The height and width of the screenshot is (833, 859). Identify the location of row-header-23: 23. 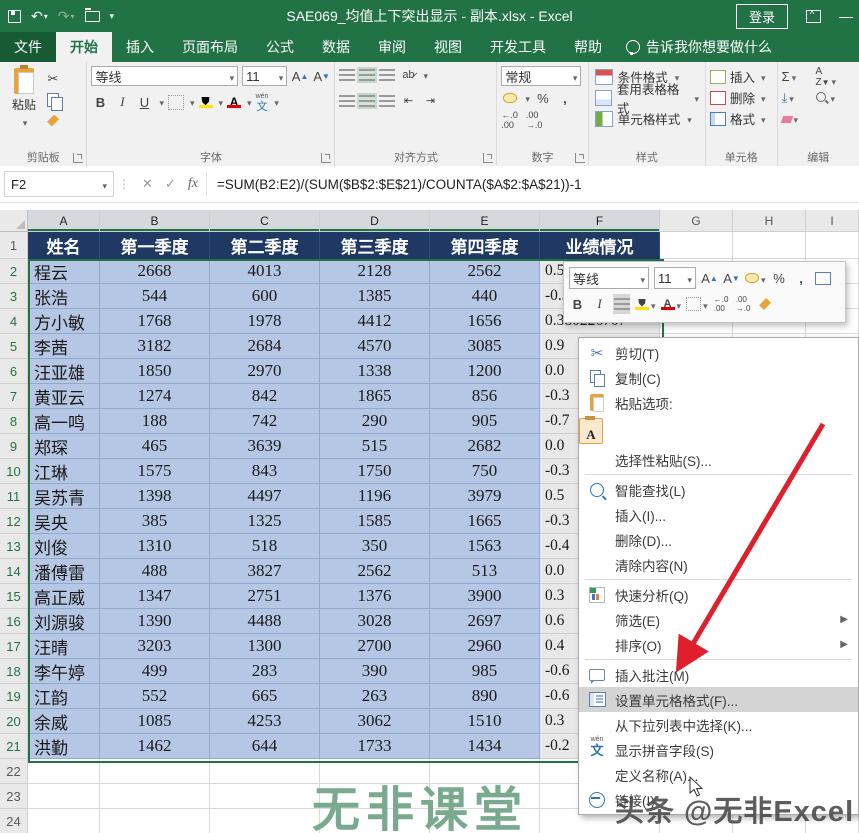
(14, 796).